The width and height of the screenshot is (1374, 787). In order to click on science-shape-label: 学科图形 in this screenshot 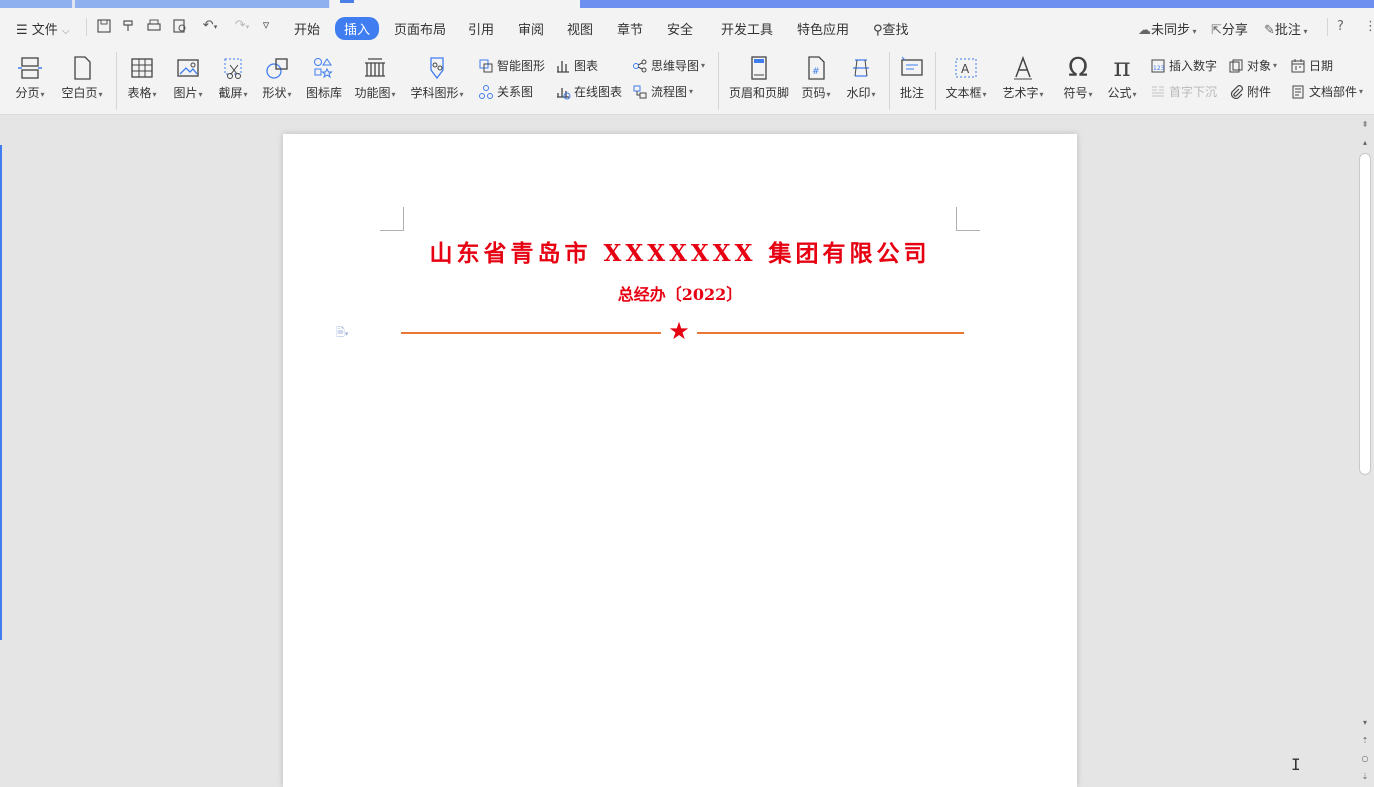, I will do `click(434, 93)`.